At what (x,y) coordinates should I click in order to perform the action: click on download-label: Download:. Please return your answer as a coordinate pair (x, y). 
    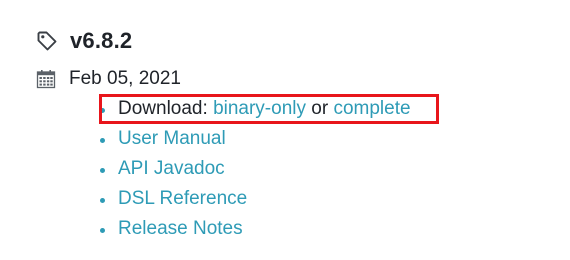
    Looking at the image, I should click on (163, 108).